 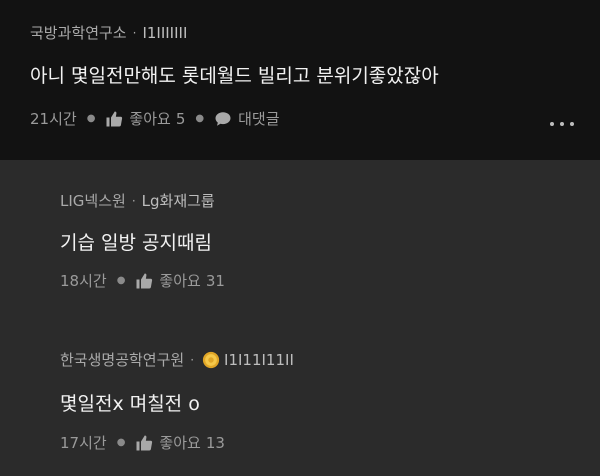 What do you see at coordinates (78, 32) in the screenshot?
I see `author-name: 국방과학연구소` at bounding box center [78, 32].